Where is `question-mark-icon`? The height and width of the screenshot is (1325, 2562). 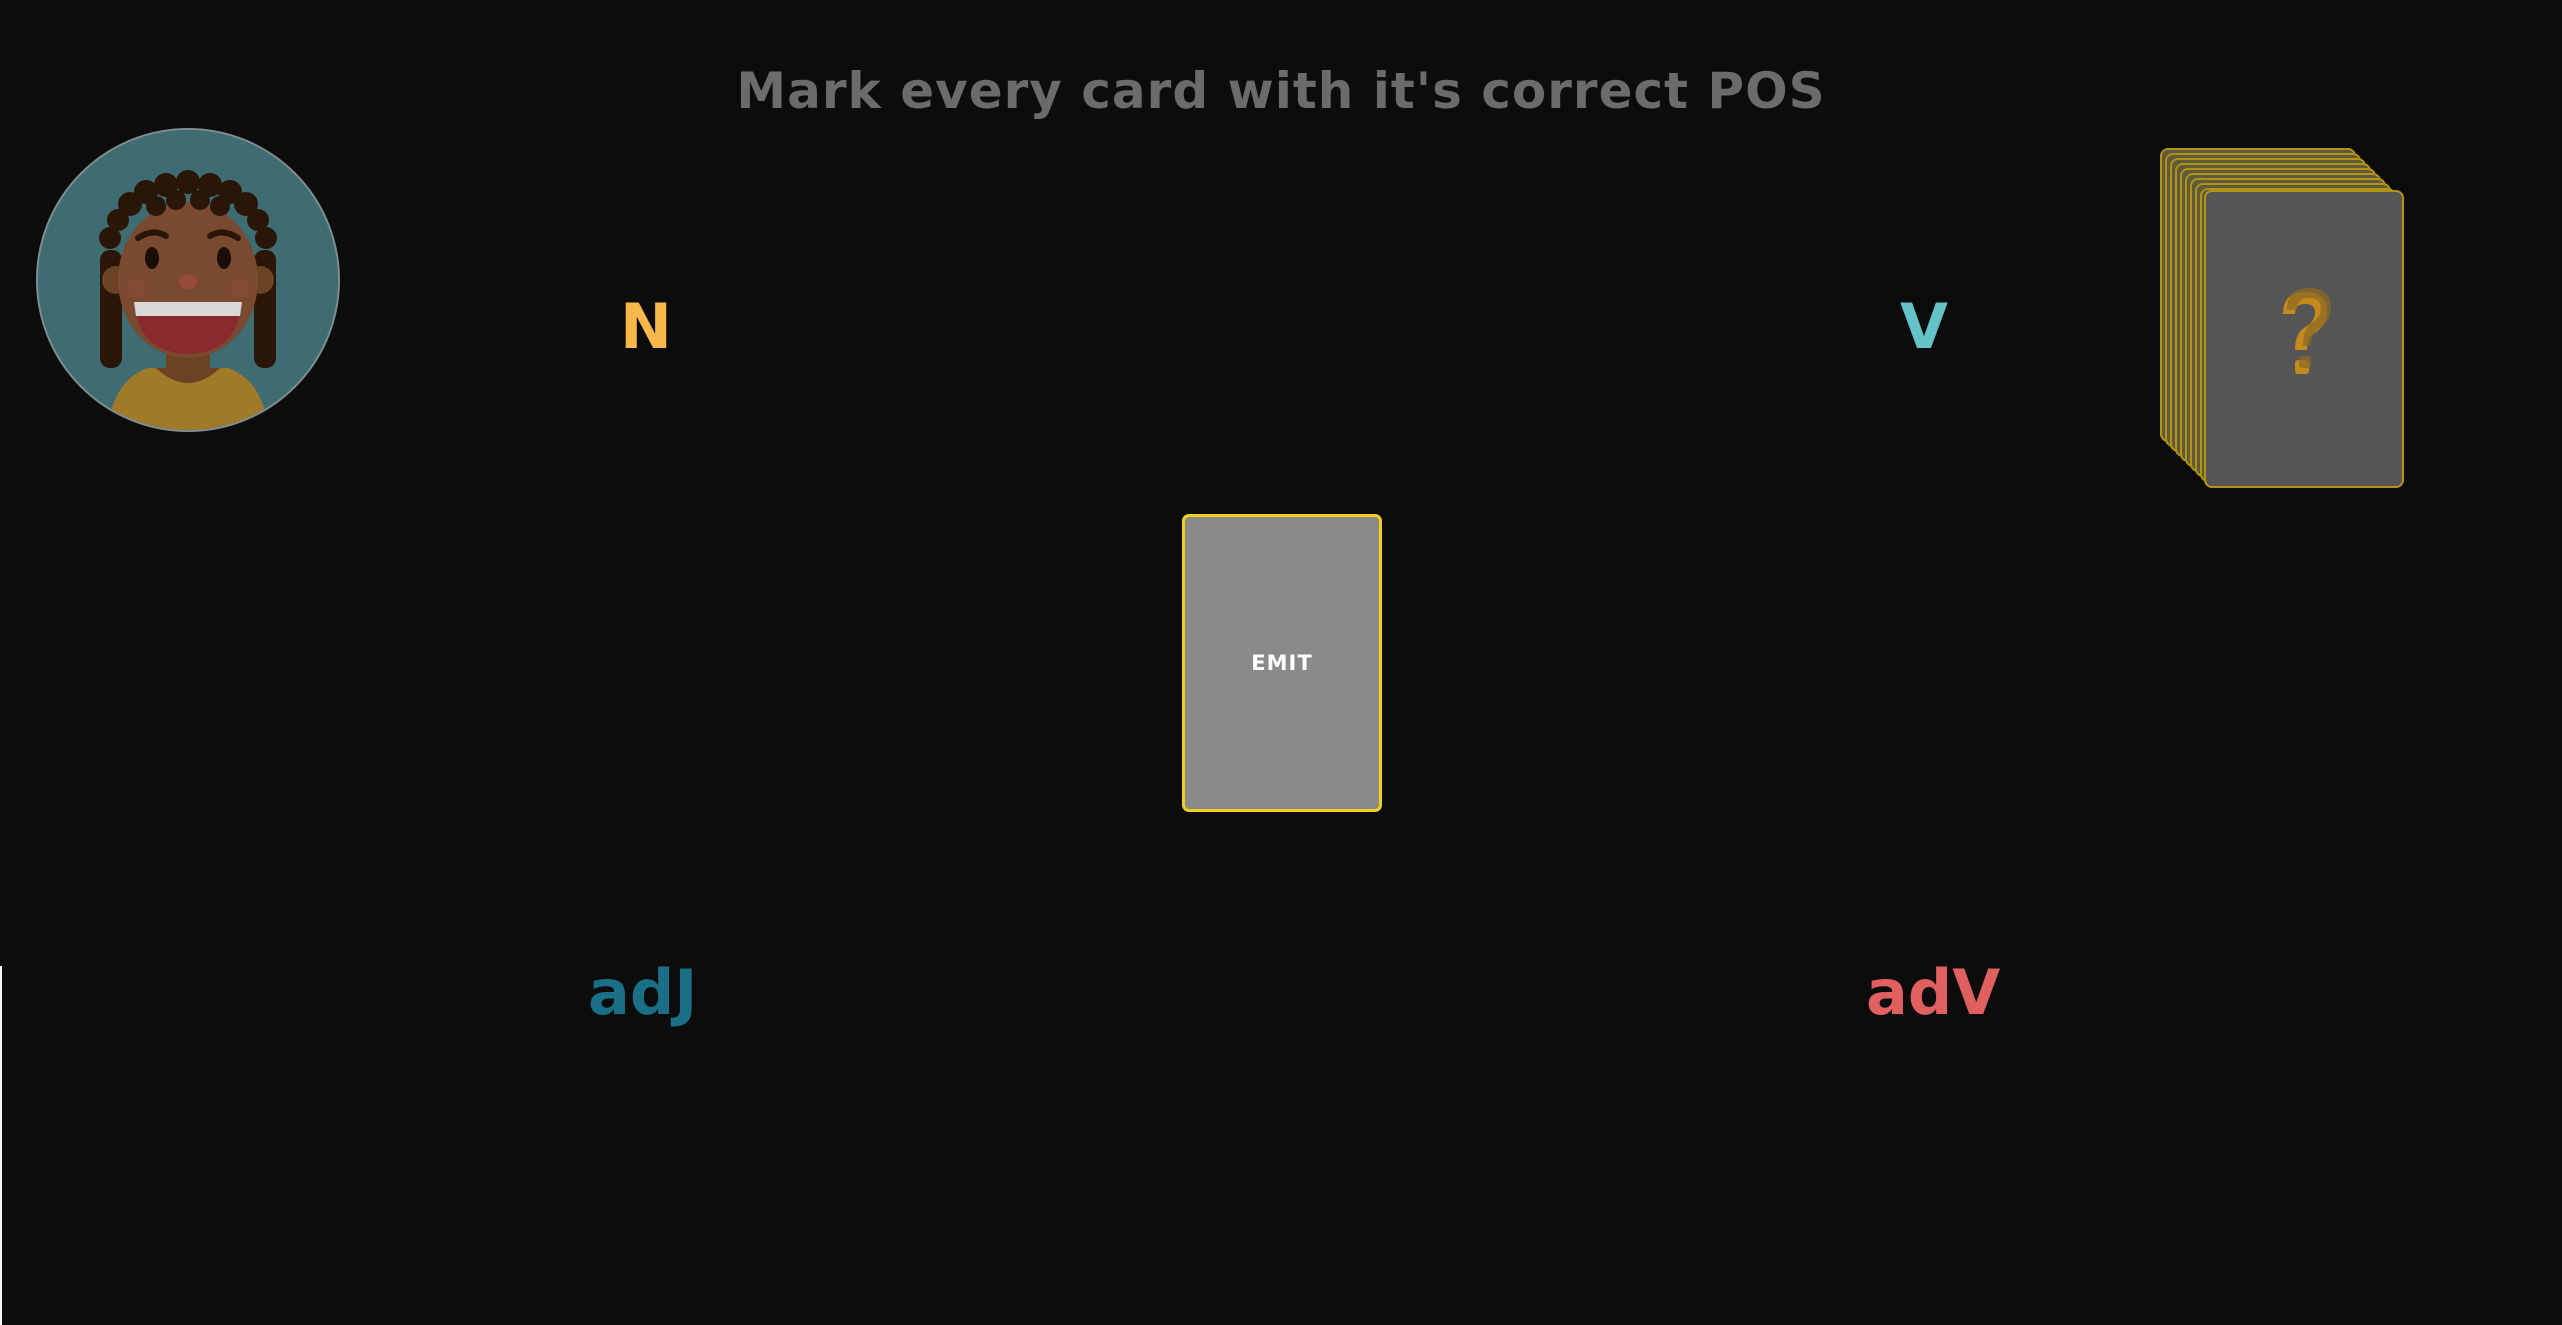
question-mark-icon is located at coordinates (2307, 331).